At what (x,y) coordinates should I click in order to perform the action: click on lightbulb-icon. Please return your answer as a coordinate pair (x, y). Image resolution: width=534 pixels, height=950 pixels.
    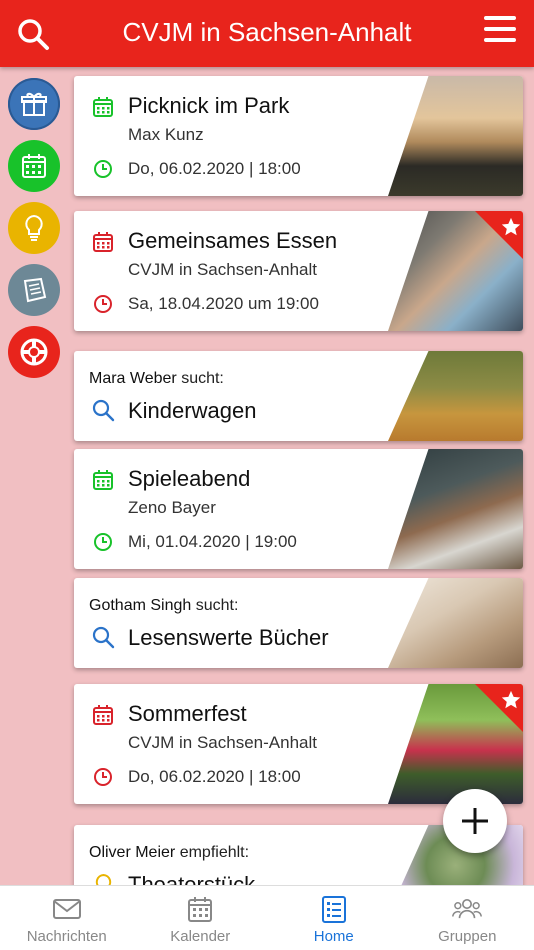
    Looking at the image, I should click on (34, 227).